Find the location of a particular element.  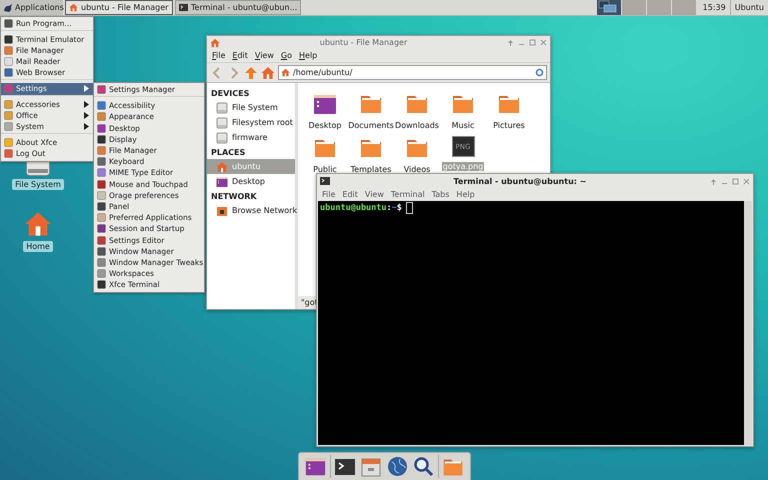

search-icon is located at coordinates (423, 466).